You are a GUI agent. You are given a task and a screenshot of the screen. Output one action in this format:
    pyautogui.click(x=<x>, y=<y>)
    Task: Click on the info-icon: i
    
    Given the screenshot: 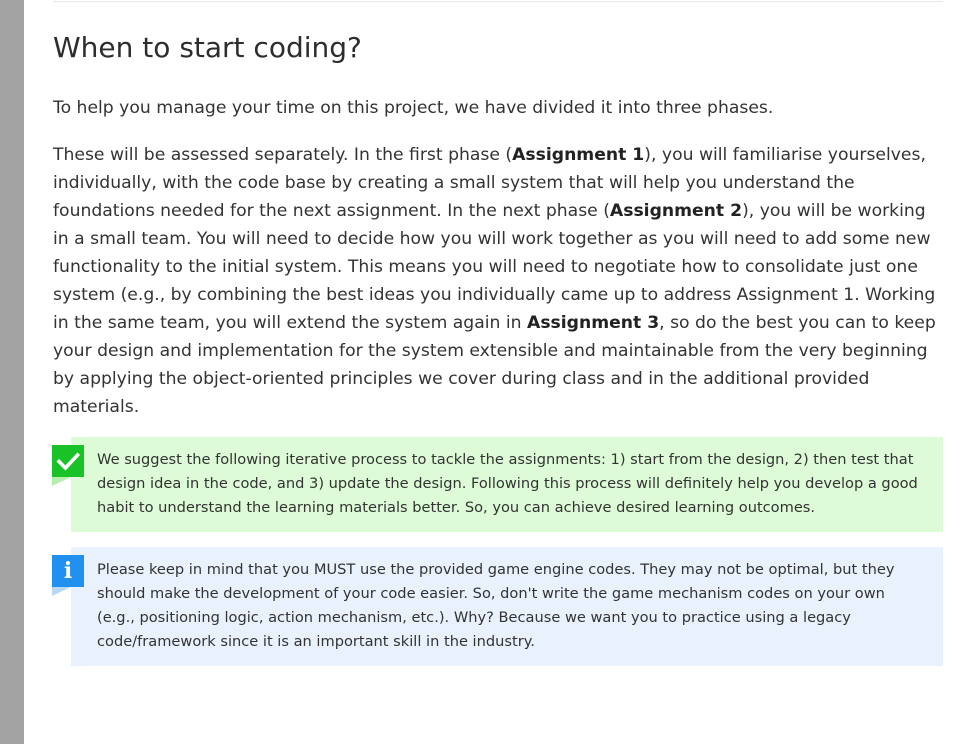 What is the action you would take?
    pyautogui.click(x=68, y=571)
    